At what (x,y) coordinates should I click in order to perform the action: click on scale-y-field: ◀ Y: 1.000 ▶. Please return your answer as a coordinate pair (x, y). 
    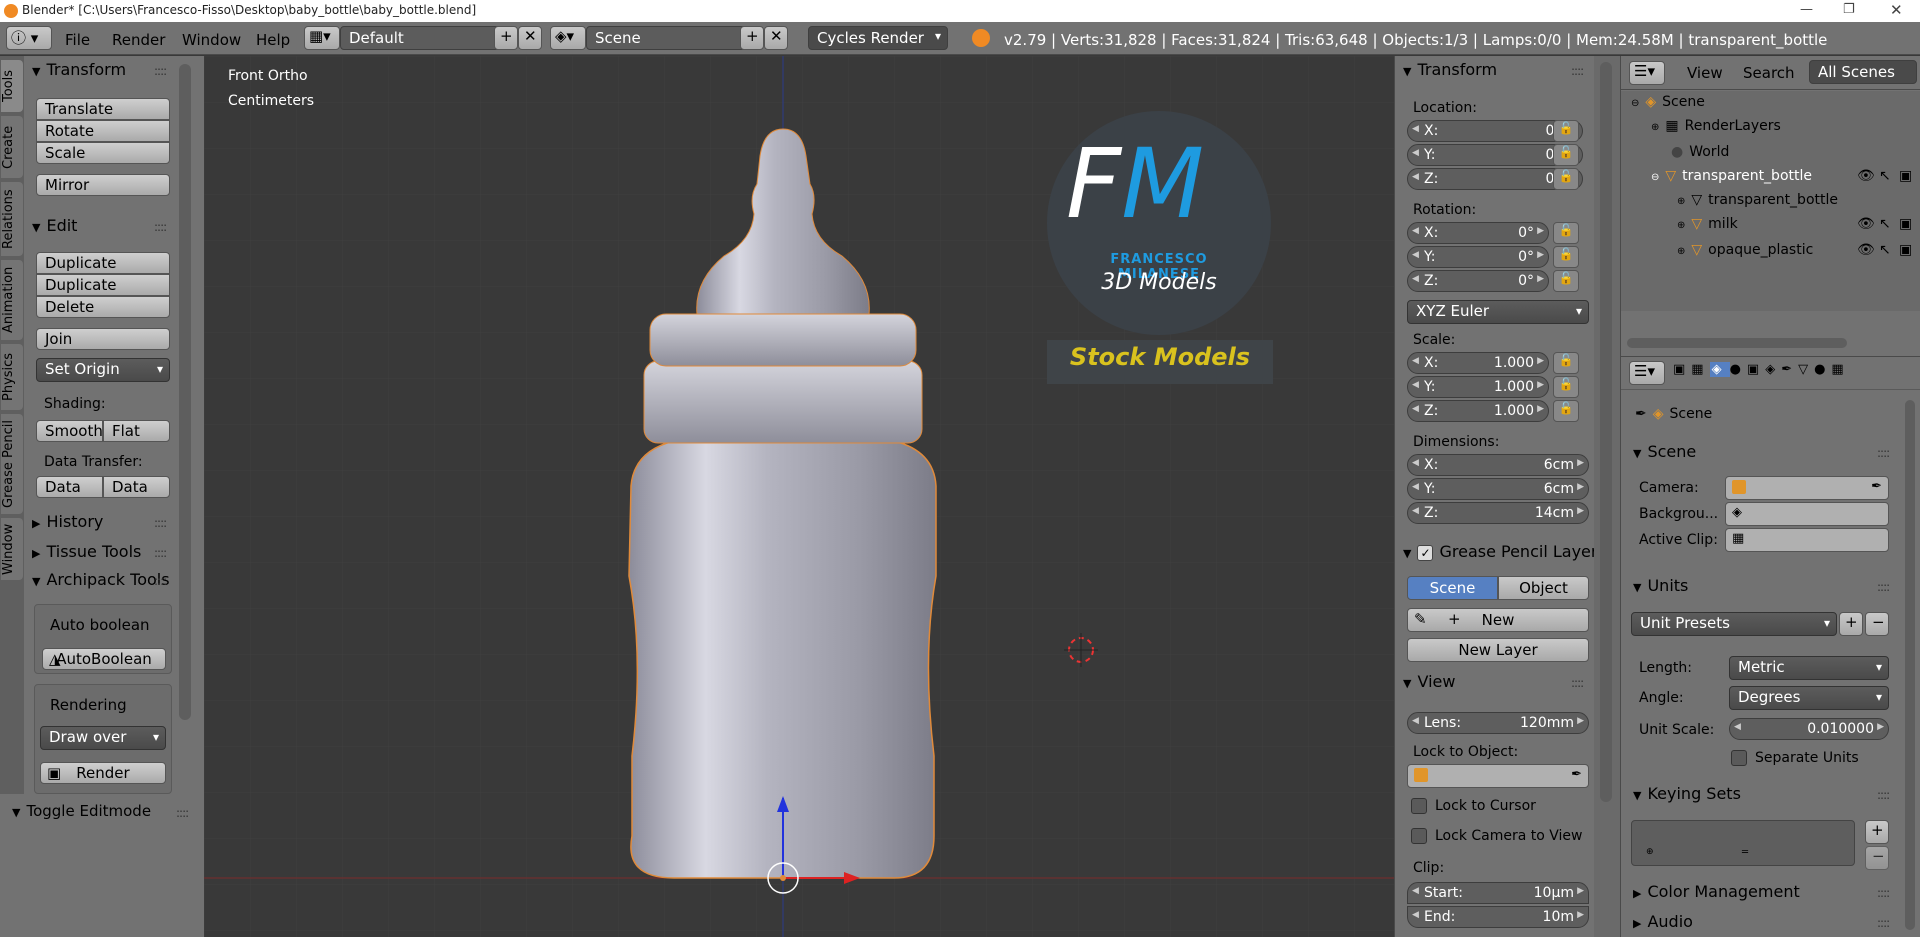
    Looking at the image, I should click on (1478, 387).